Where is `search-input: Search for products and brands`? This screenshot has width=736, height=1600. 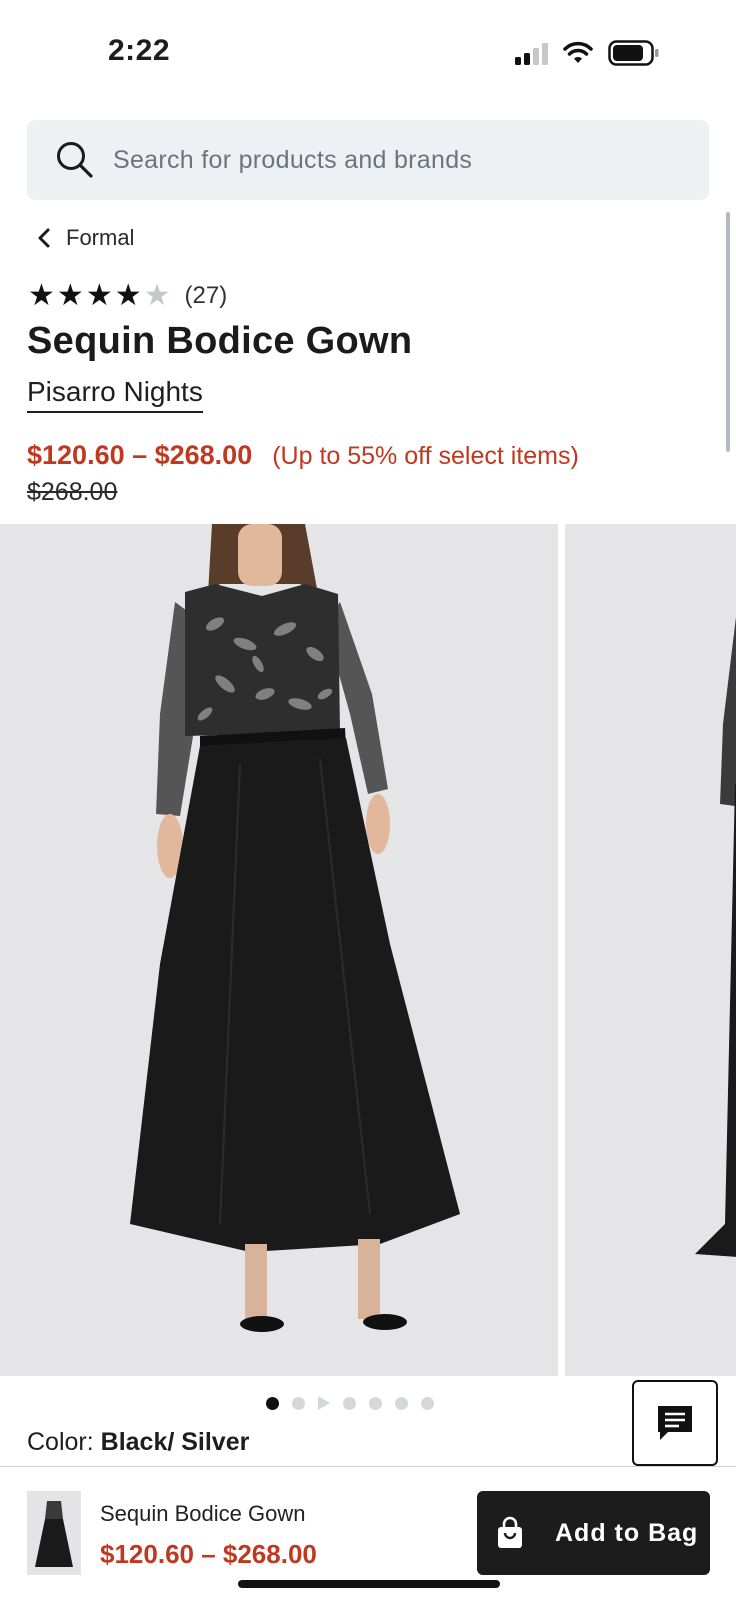
search-input: Search for products and brands is located at coordinates (292, 160).